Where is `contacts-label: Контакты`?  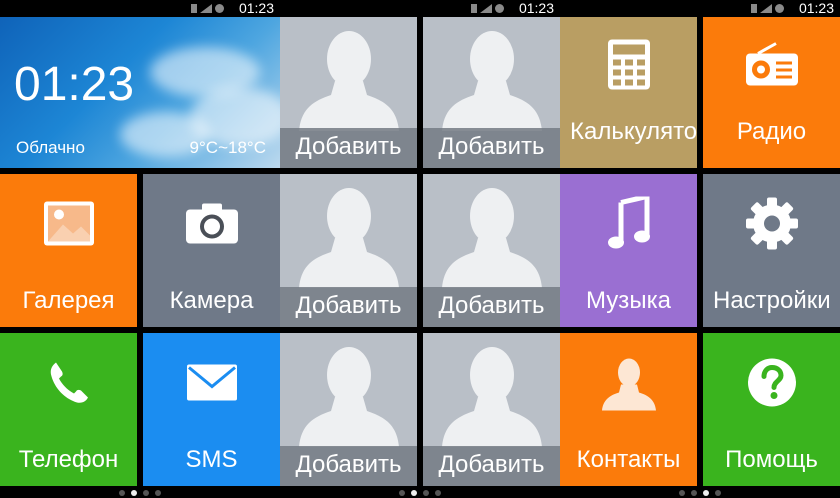 contacts-label: Контакты is located at coordinates (628, 459).